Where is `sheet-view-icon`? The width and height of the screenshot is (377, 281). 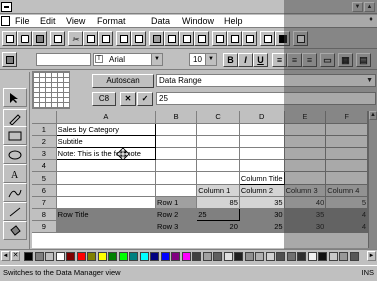 sheet-view-icon is located at coordinates (171, 38).